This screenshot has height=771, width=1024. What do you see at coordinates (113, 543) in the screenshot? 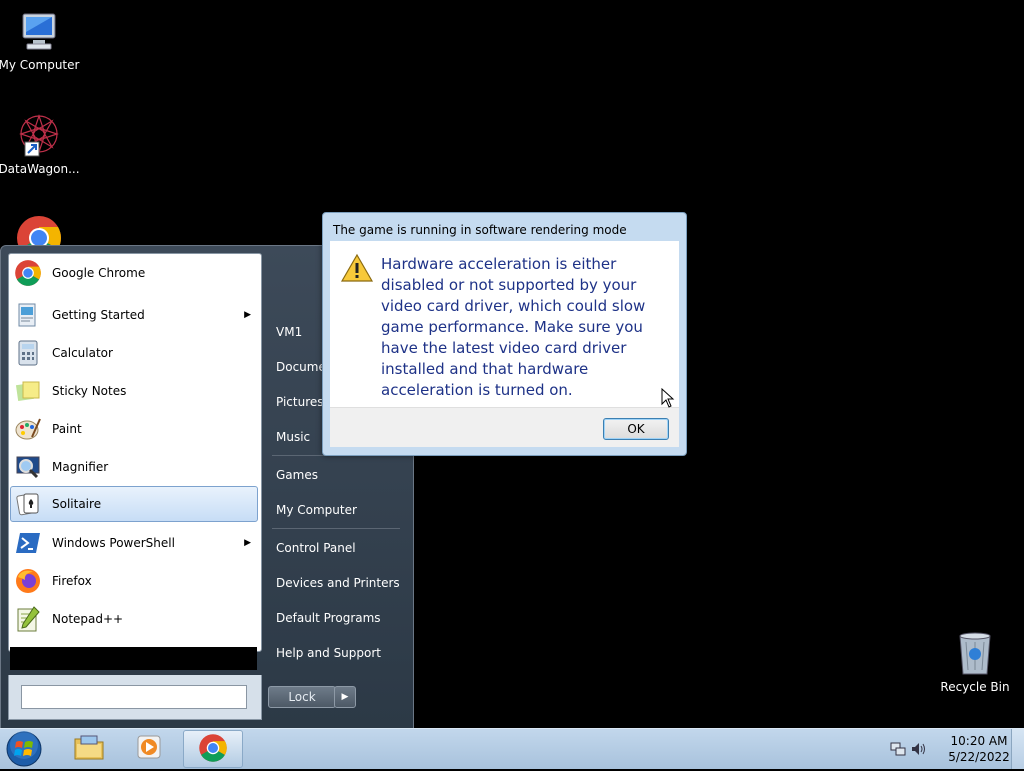
I see `program-label: Windows PowerShell` at bounding box center [113, 543].